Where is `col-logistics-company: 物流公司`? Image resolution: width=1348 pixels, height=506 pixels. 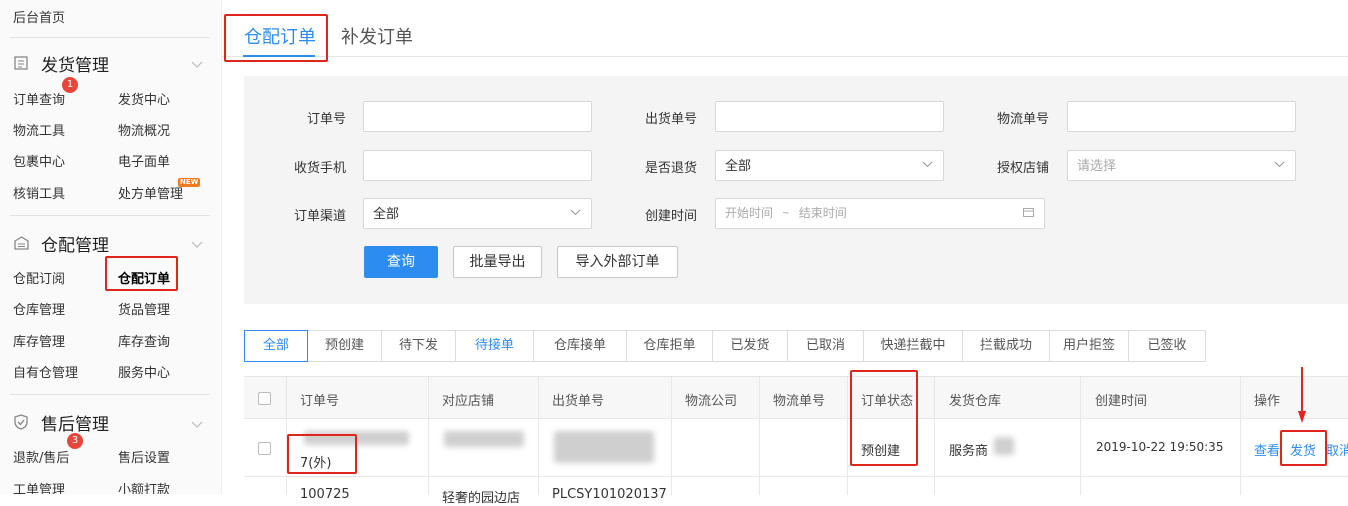
col-logistics-company: 物流公司 is located at coordinates (711, 401).